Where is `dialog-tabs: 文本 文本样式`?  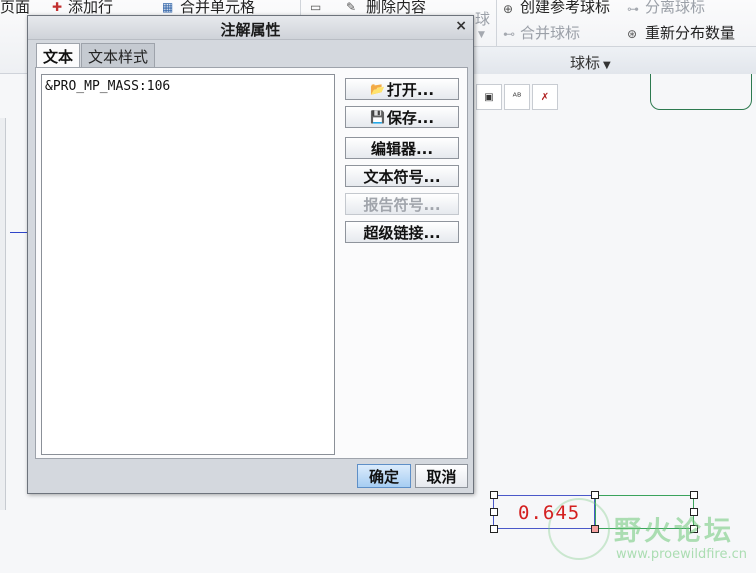 dialog-tabs: 文本 文本样式 is located at coordinates (96, 55).